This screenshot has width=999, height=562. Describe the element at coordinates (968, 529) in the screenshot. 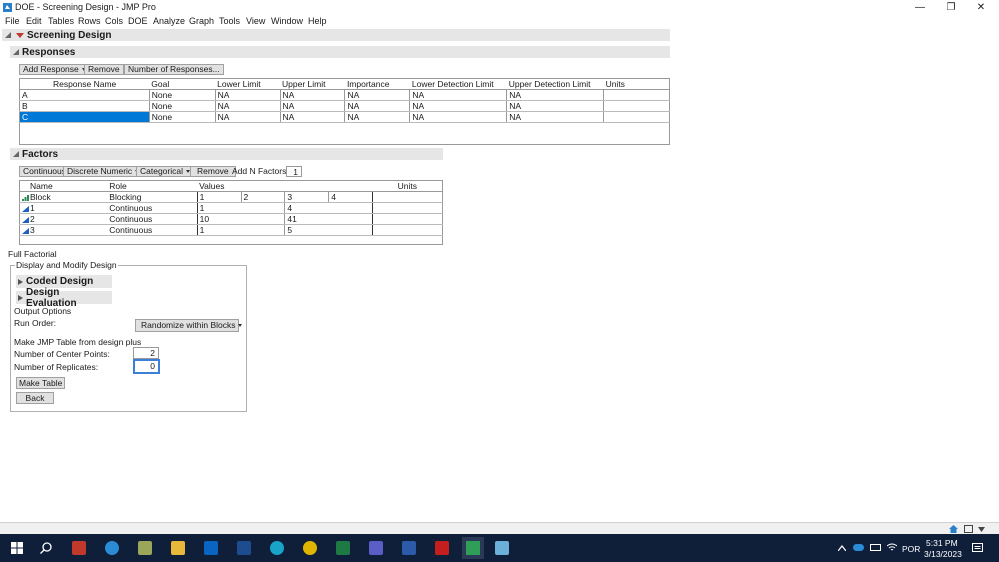

I see `window-list-icon` at that location.